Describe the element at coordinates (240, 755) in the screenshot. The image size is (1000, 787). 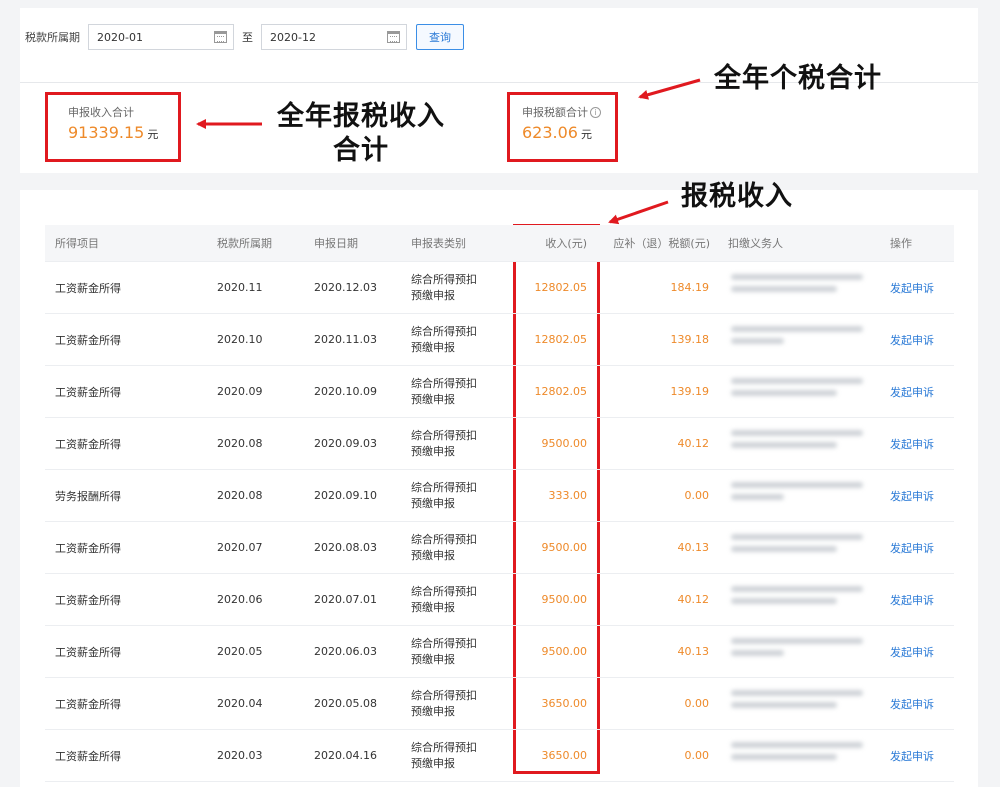
I see `row-period: 2020.03` at that location.